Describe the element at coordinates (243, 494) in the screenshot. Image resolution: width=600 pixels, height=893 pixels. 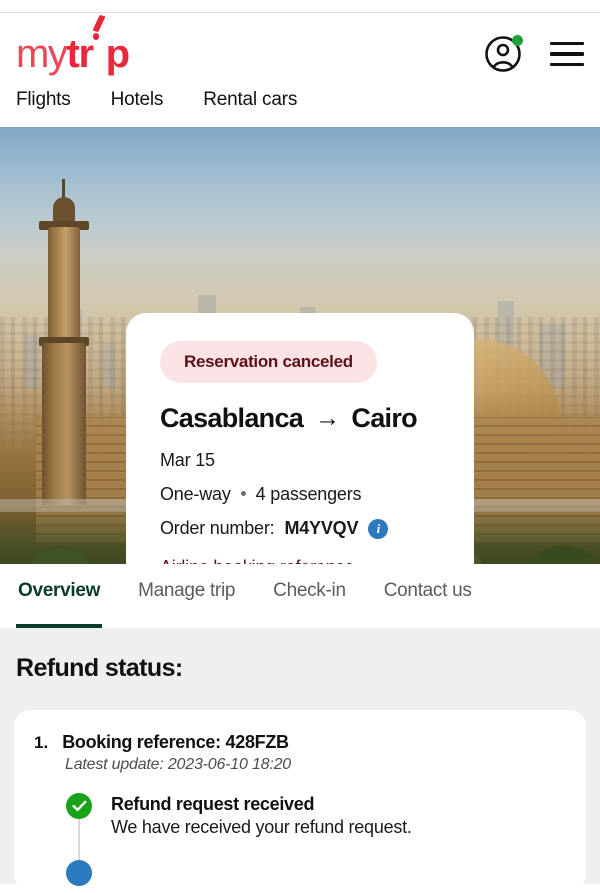
I see `bullet-separator-icon` at that location.